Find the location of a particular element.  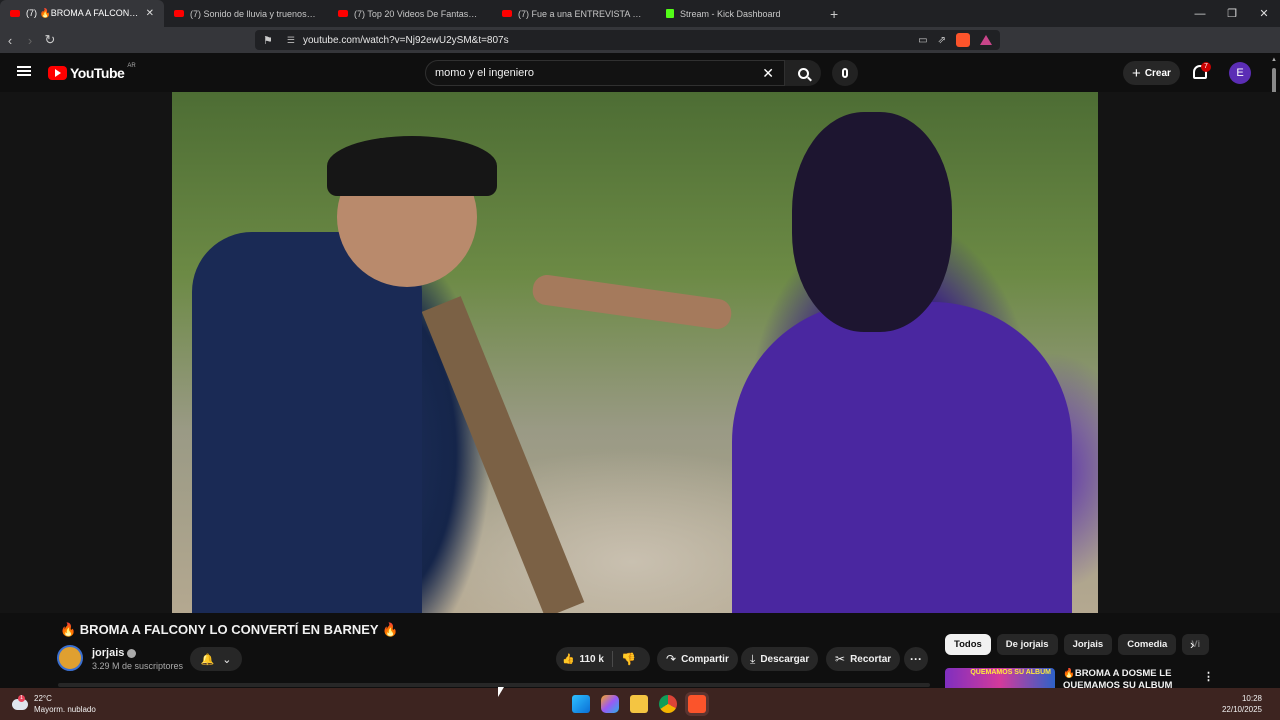

search-query: momo y el ingeniero is located at coordinates (485, 73).